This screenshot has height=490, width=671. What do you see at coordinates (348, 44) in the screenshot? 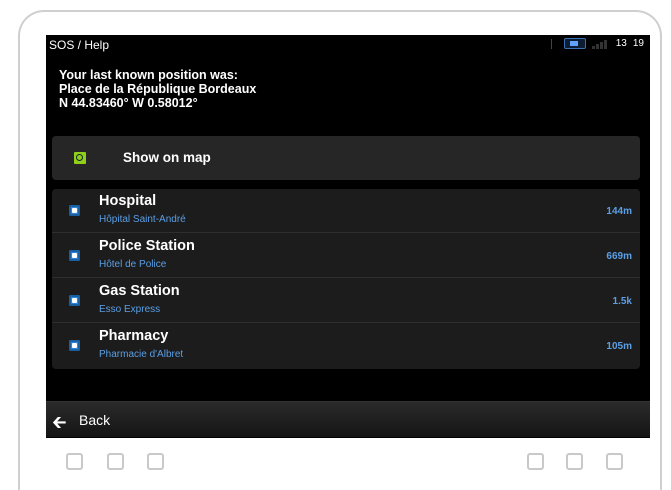
I see `status-bar: SOS / Help 13 19` at bounding box center [348, 44].